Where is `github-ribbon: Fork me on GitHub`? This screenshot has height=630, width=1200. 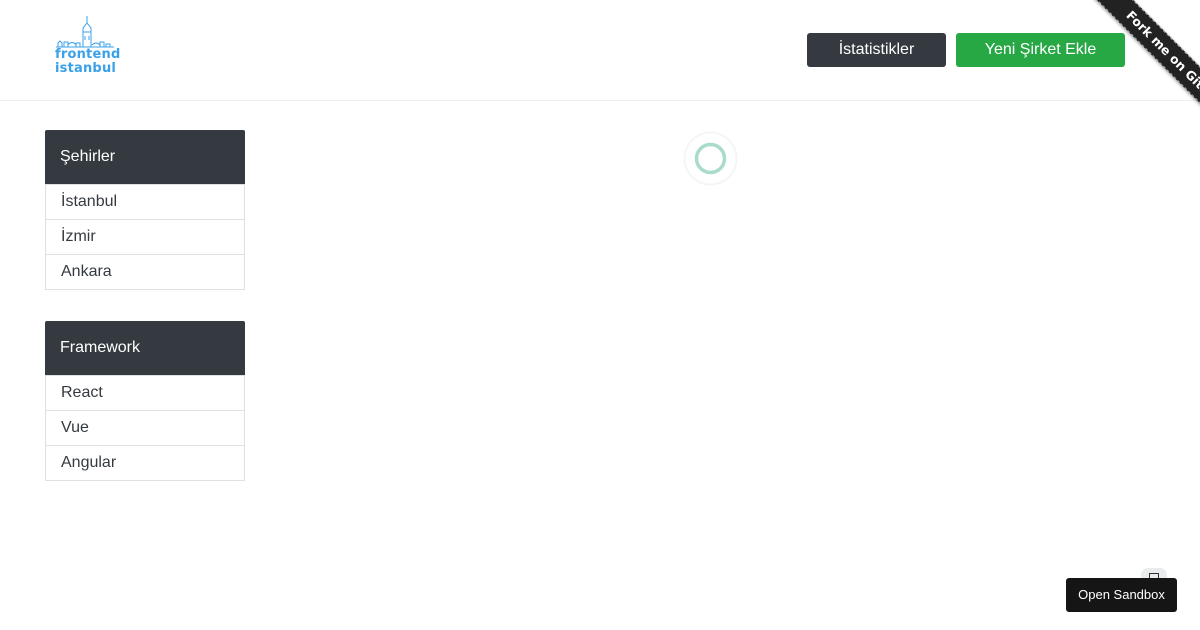 github-ribbon: Fork me on GitHub is located at coordinates (1125, 74).